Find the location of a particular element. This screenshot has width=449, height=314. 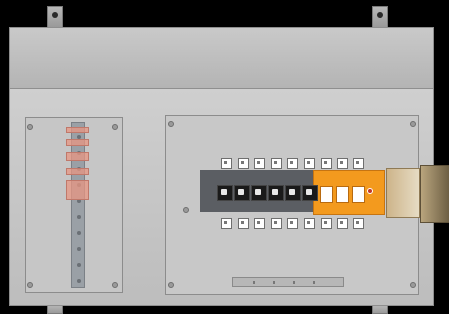

mounting-tab-top-left is located at coordinates (55, 17).